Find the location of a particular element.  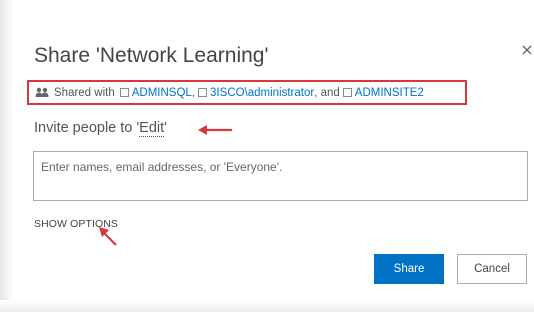

shared-person: ADMINSITE2 is located at coordinates (383, 93).